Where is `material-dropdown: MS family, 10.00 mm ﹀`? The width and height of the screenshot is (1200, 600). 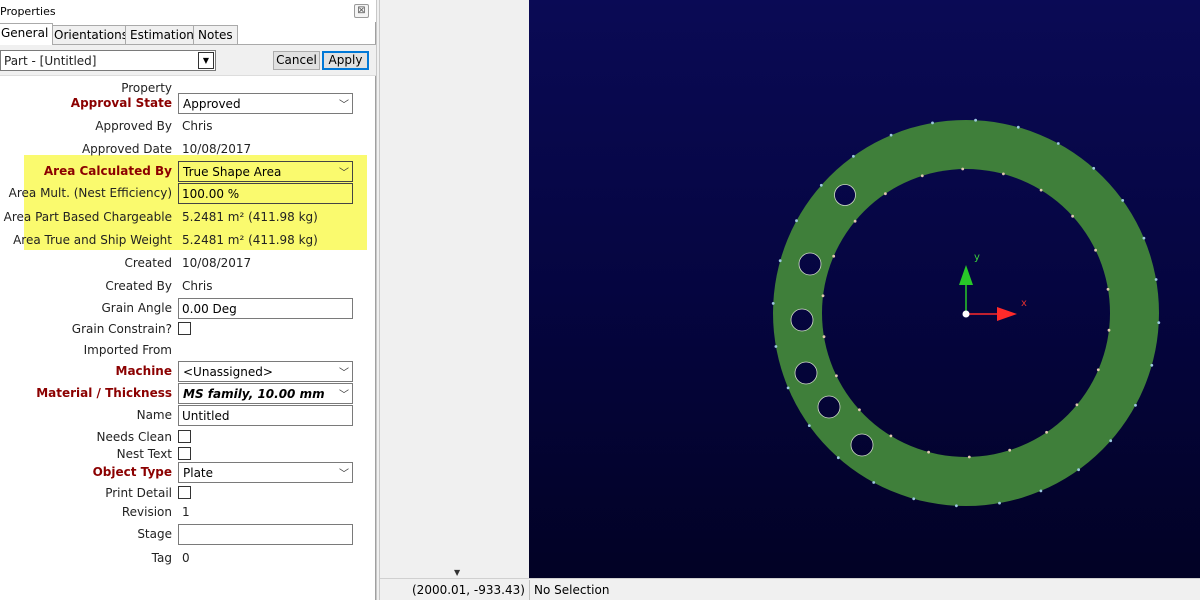 material-dropdown: MS family, 10.00 mm ﹀ is located at coordinates (265, 393).